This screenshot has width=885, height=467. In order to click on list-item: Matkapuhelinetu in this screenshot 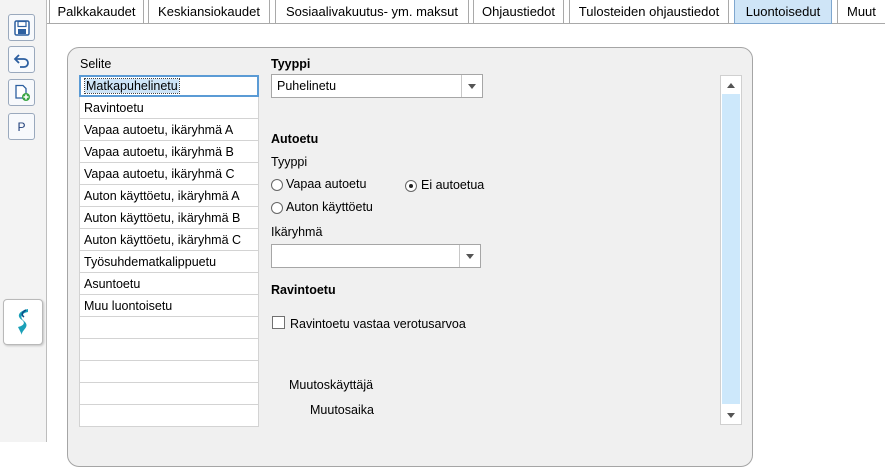, I will do `click(169, 86)`.